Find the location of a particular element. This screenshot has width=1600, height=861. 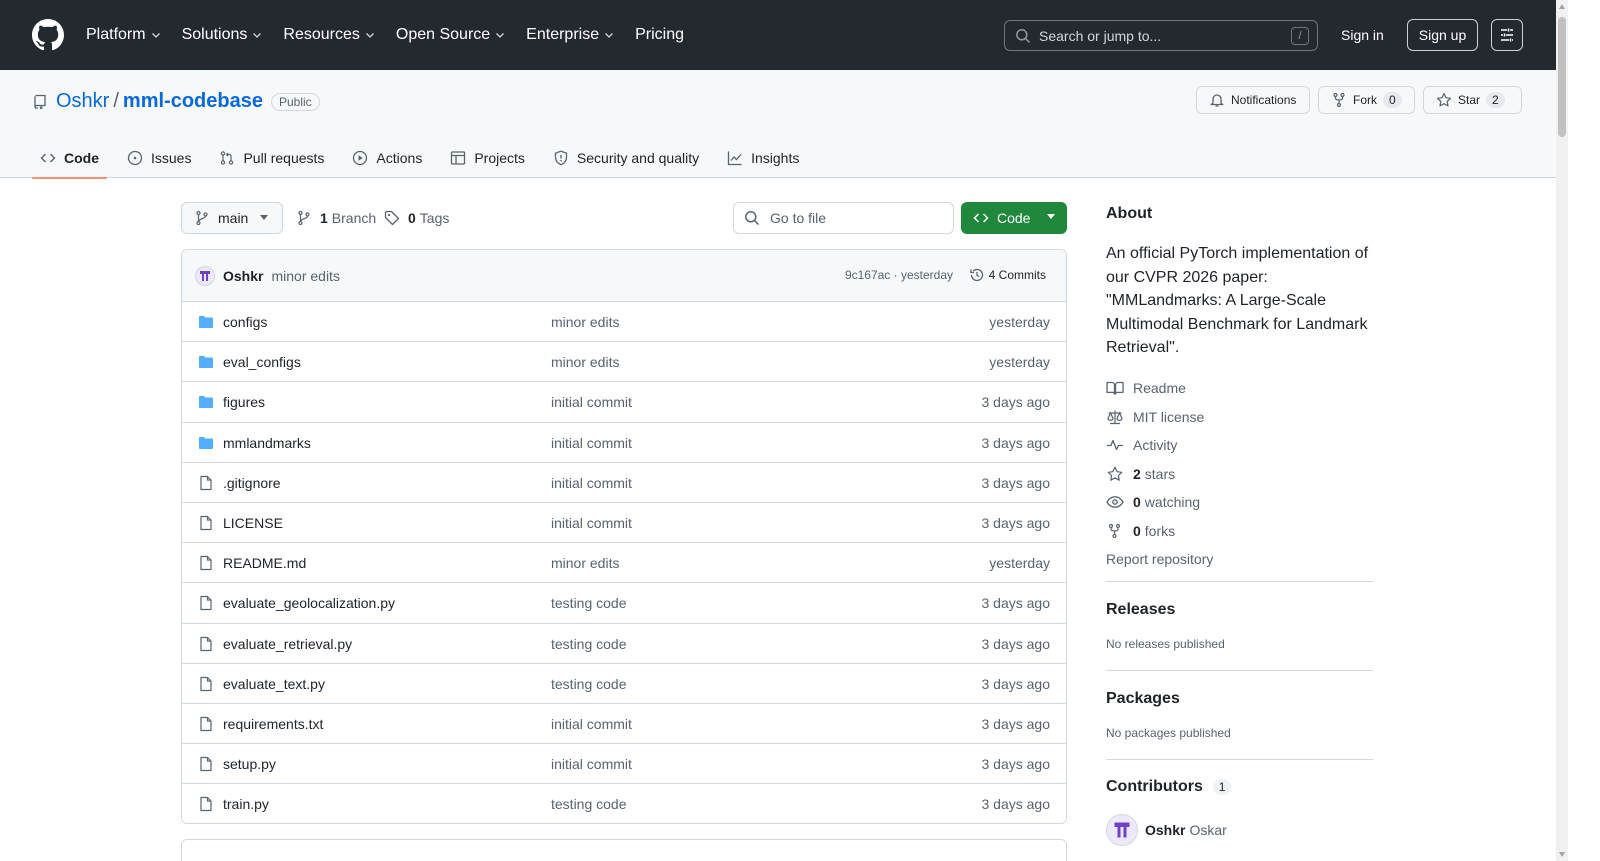

file-name-link: .gitignore is located at coordinates (252, 483).